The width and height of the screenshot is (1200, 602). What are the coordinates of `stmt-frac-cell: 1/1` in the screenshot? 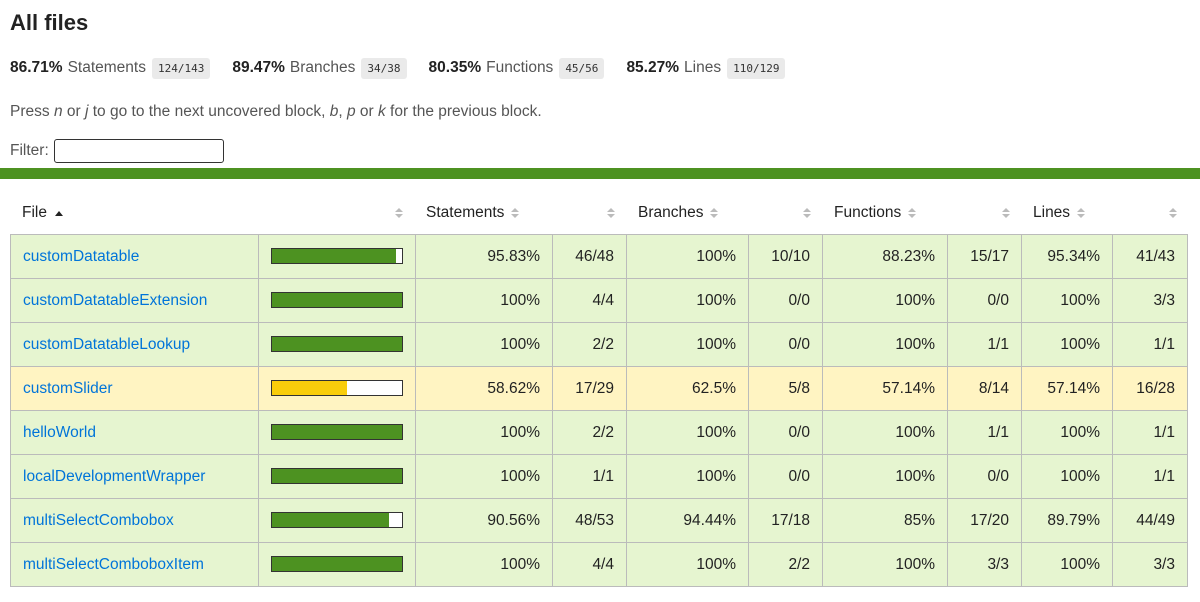 It's located at (589, 476).